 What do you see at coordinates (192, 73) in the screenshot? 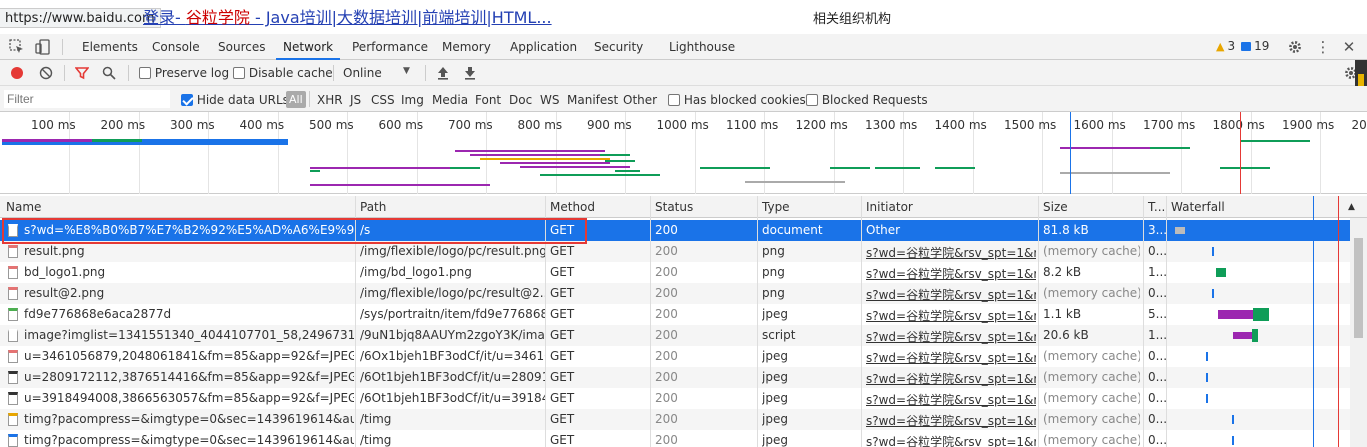
I see `preserve-log-label: Preserve log` at bounding box center [192, 73].